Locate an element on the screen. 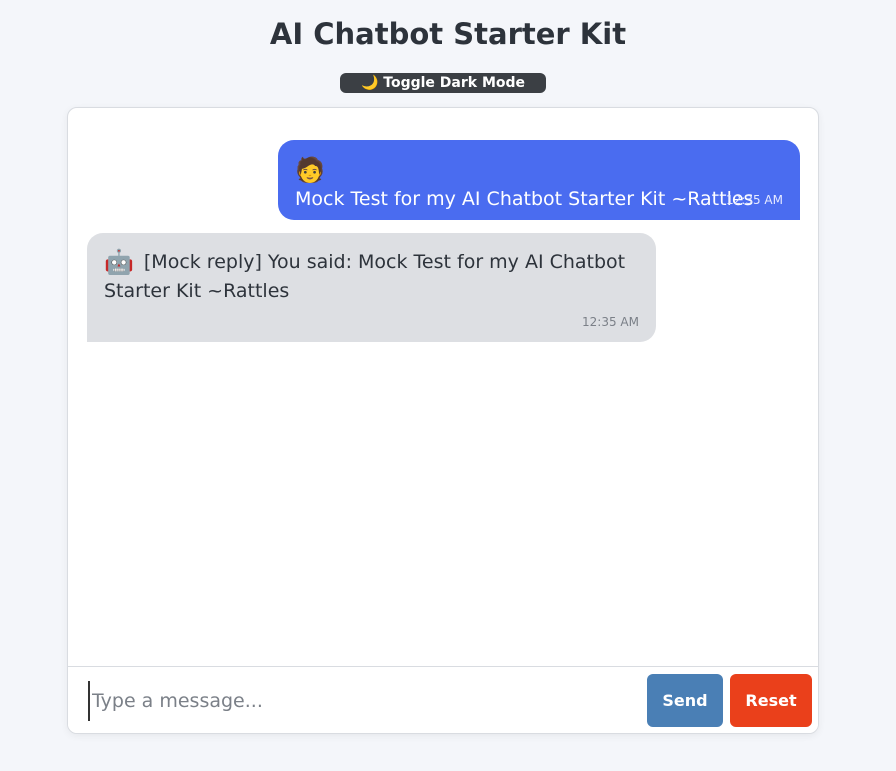 This screenshot has height=771, width=896. composer-bar: Send Reset is located at coordinates (443, 699).